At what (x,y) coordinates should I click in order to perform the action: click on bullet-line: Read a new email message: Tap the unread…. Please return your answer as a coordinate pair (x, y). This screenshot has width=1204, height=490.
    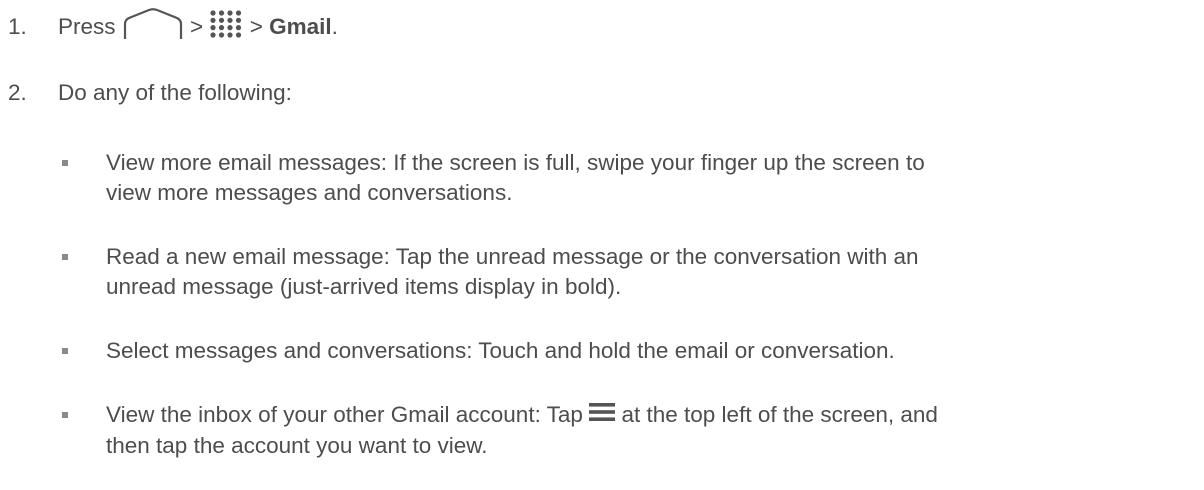
    Looking at the image, I should click on (512, 256).